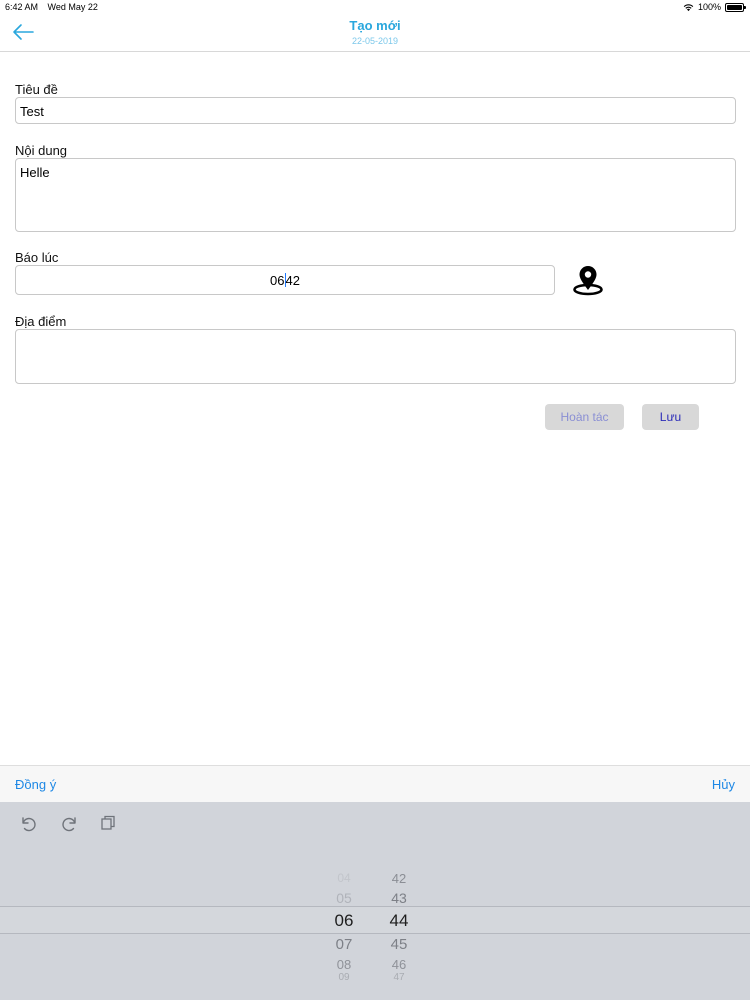 This screenshot has height=1000, width=750. I want to click on hour-option-selected: 06, so click(344, 921).